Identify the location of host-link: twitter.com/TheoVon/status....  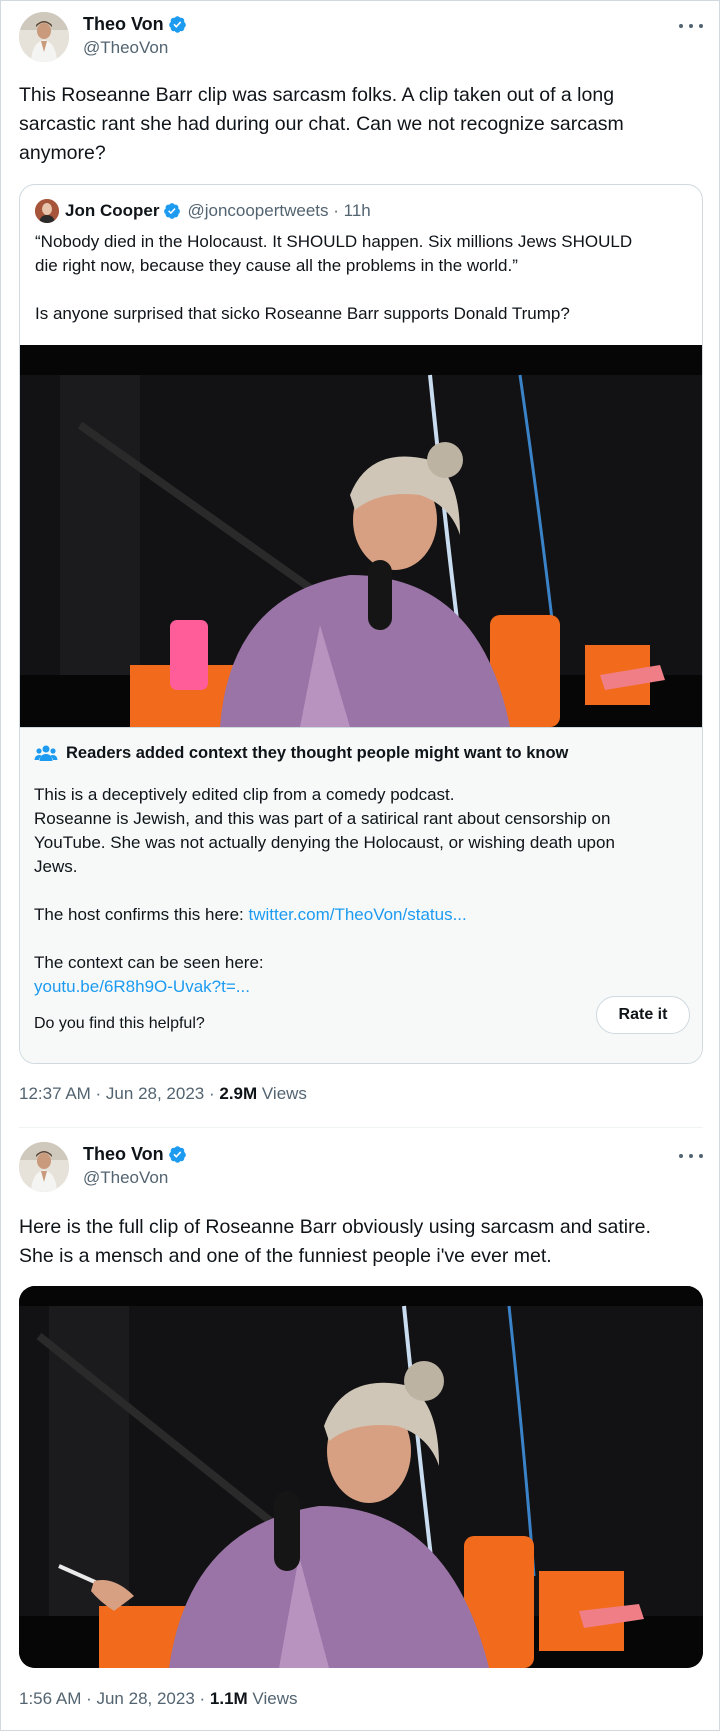
(357, 914).